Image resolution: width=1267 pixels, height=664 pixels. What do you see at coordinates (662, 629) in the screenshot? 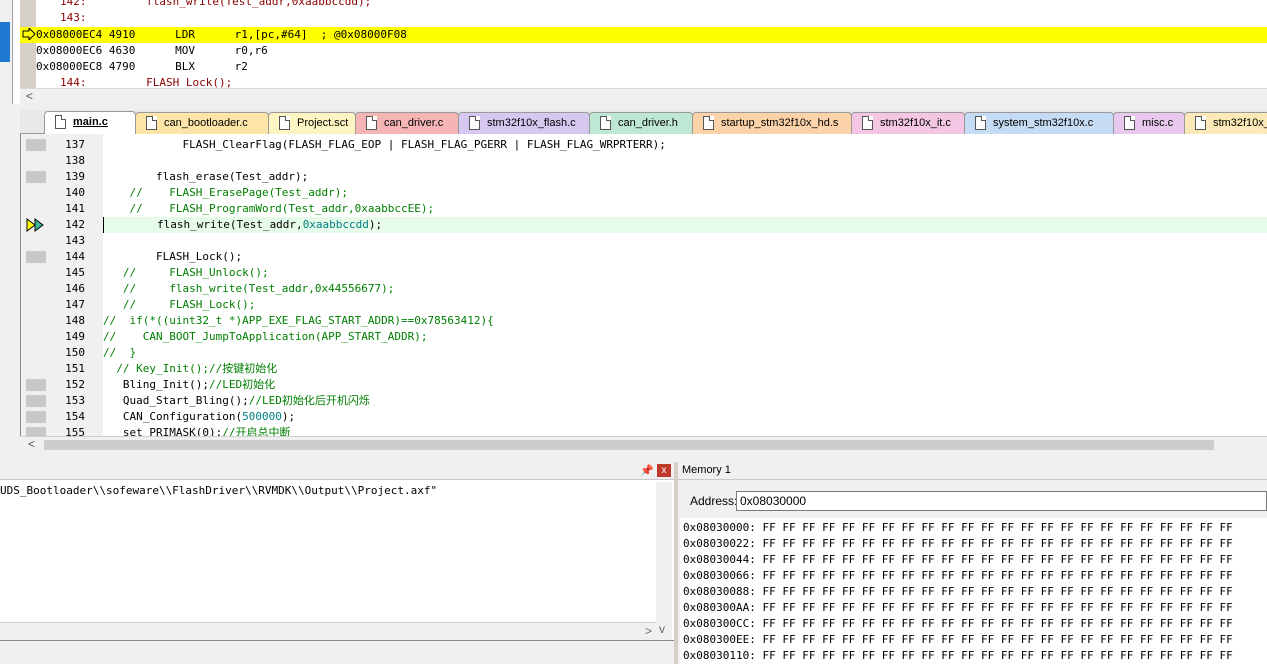
I see `scroll-down-icon: v` at bounding box center [662, 629].